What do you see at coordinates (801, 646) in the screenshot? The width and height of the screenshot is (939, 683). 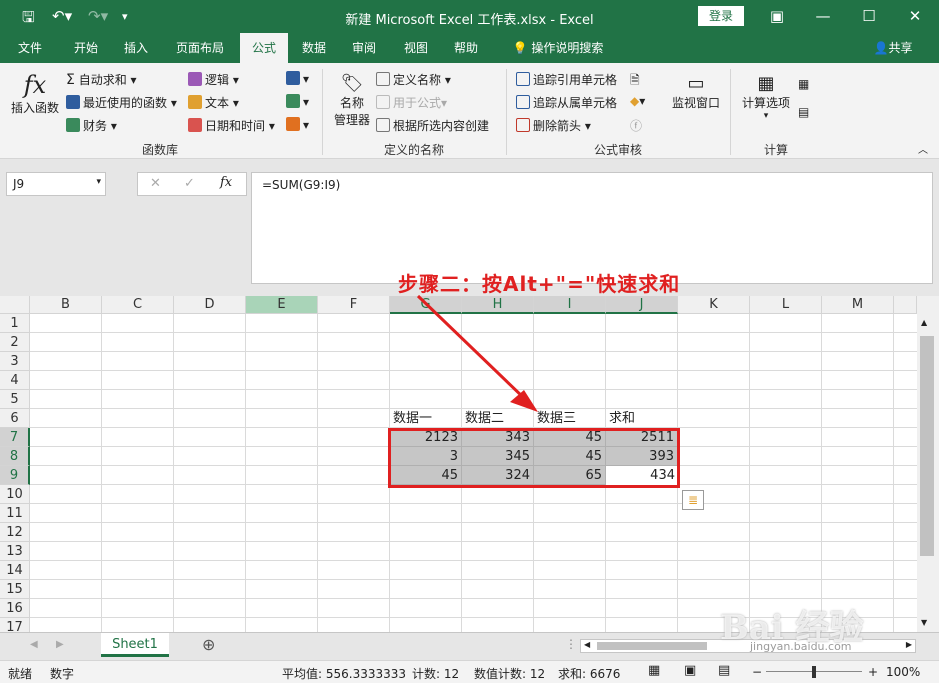 I see `watermark-url: jingyan.baidu.com` at bounding box center [801, 646].